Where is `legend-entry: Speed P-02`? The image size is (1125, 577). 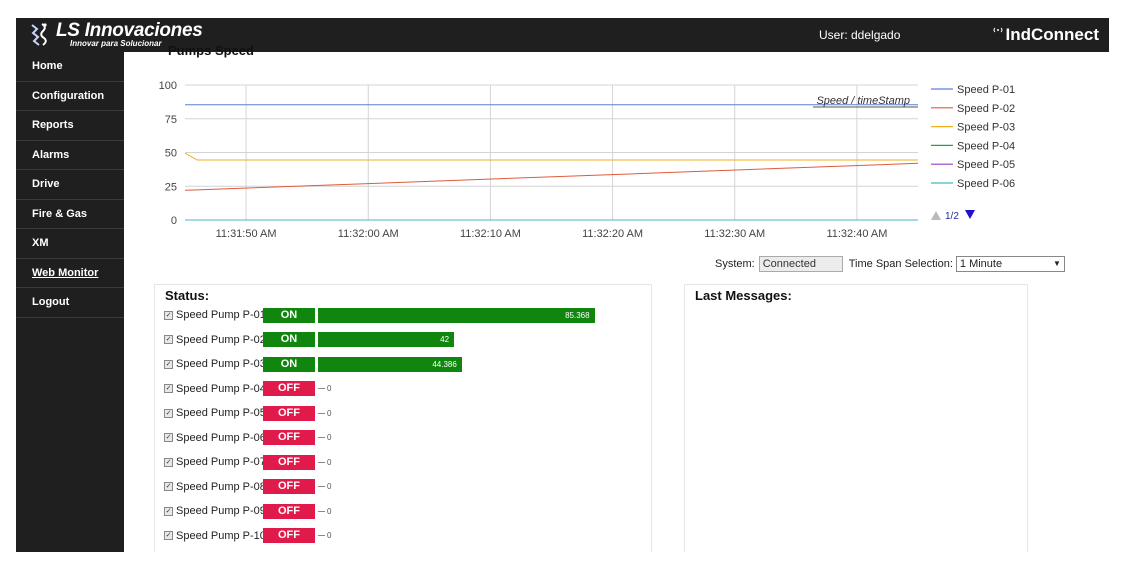 legend-entry: Speed P-02 is located at coordinates (986, 109).